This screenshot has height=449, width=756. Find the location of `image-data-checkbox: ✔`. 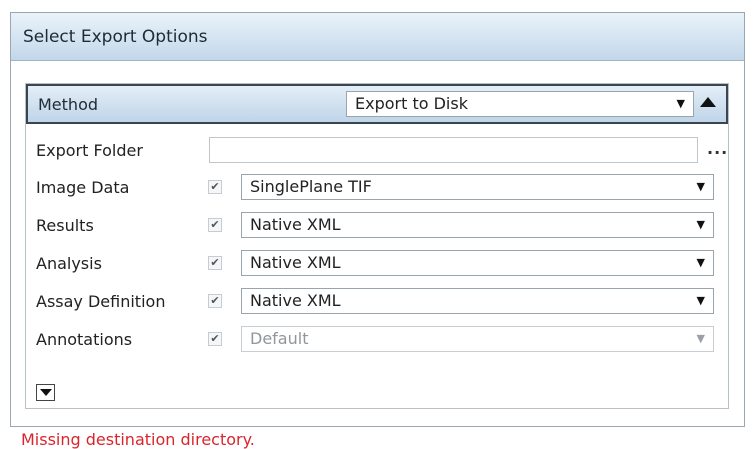

image-data-checkbox: ✔ is located at coordinates (215, 187).